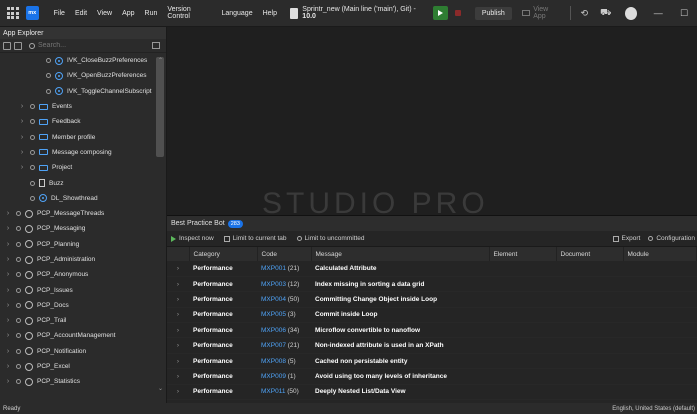  What do you see at coordinates (273, 391) in the screenshot?
I see `row-code: MXP011` at bounding box center [273, 391].